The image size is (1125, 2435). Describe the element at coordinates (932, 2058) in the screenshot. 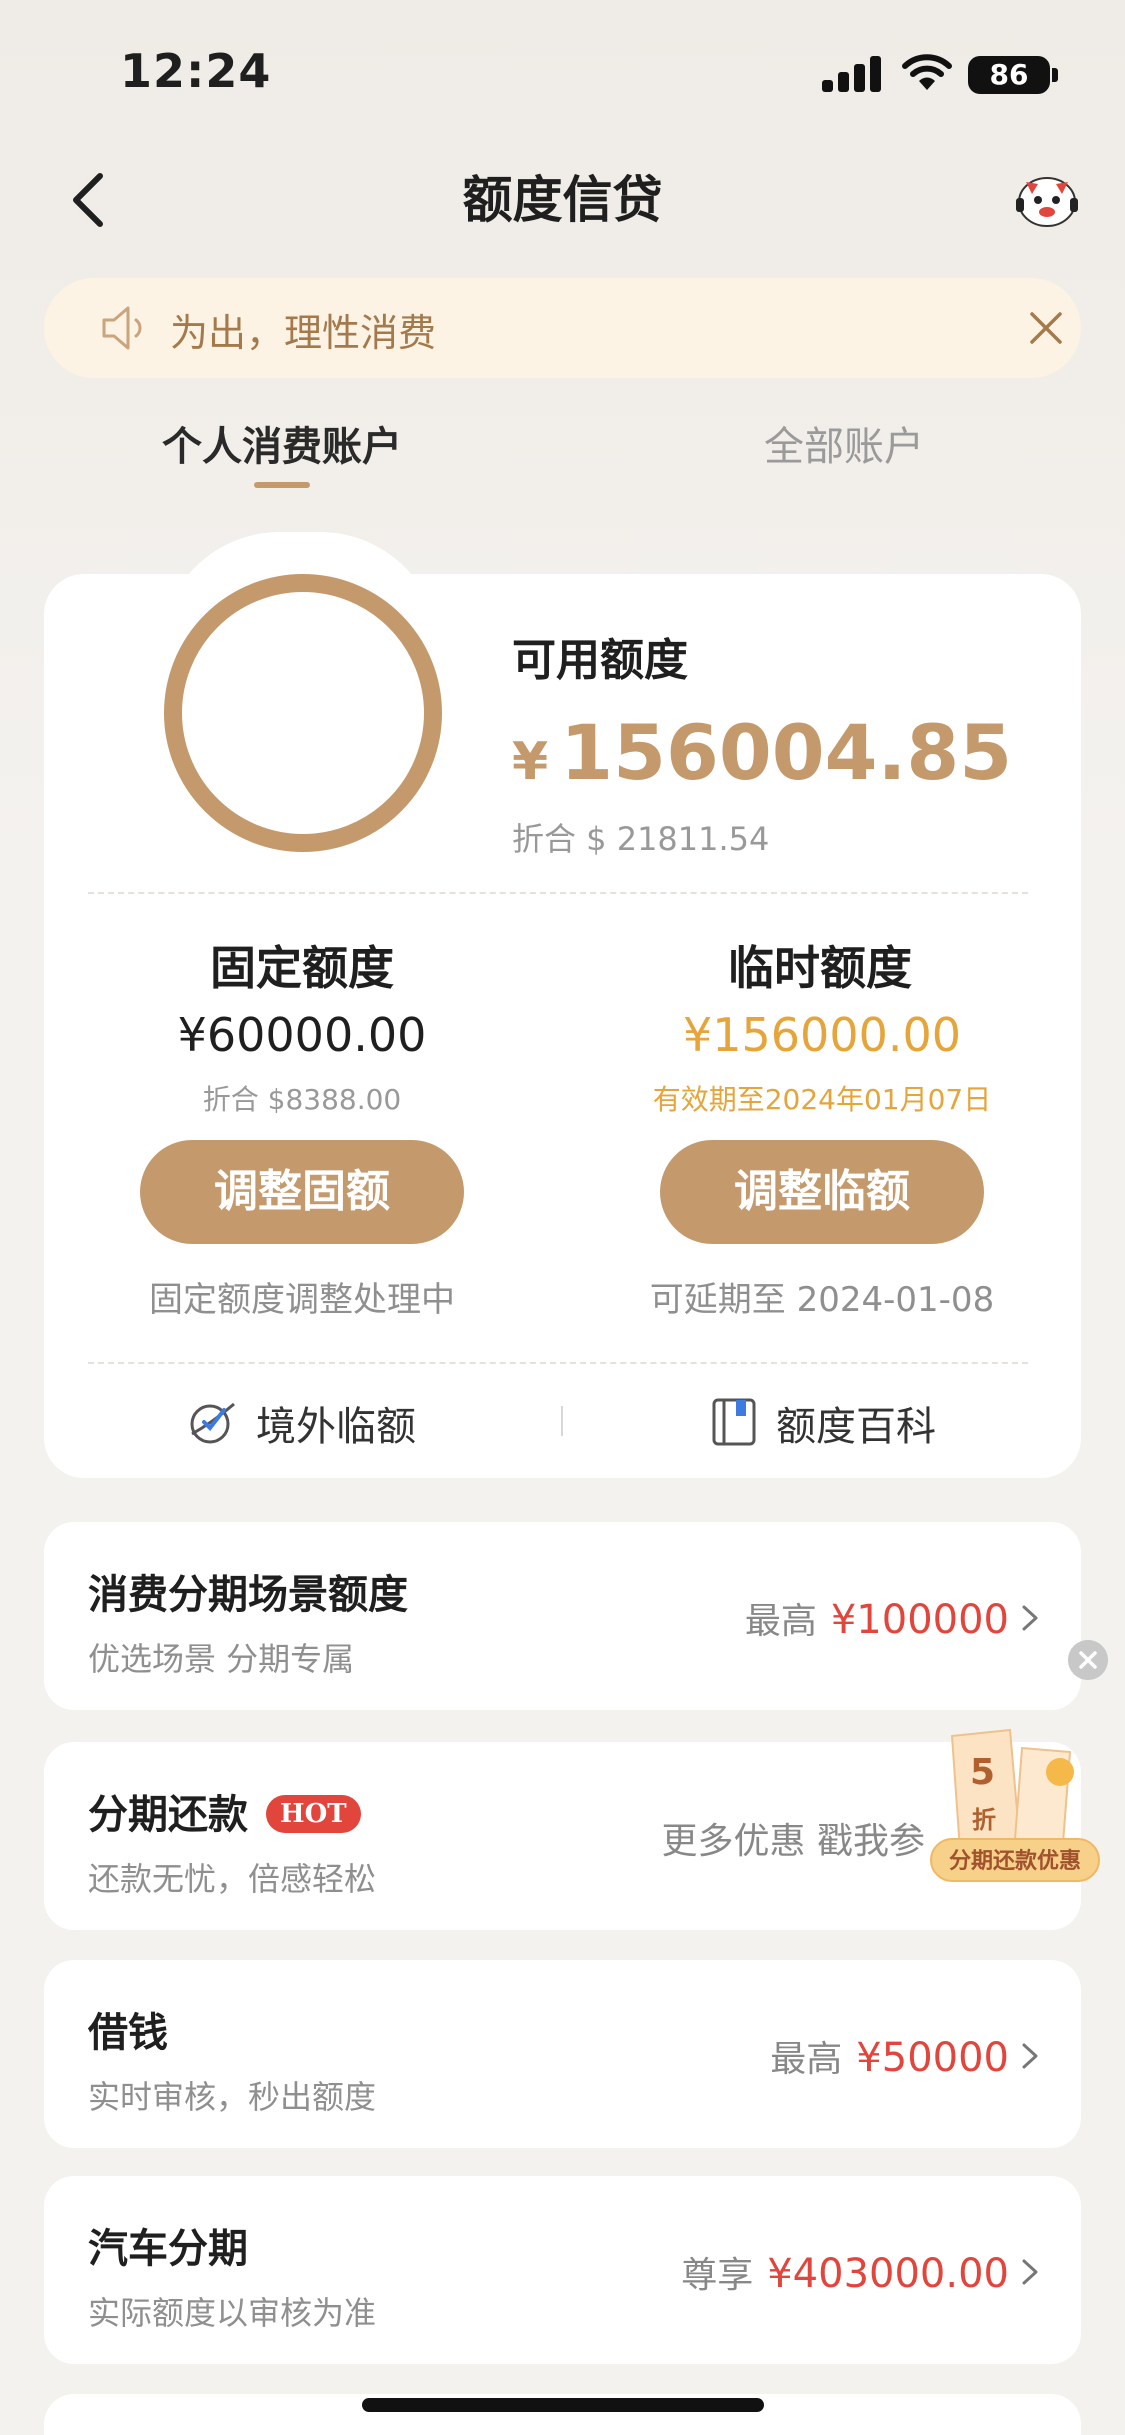

I see `list-item-right-value: ¥50000` at that location.